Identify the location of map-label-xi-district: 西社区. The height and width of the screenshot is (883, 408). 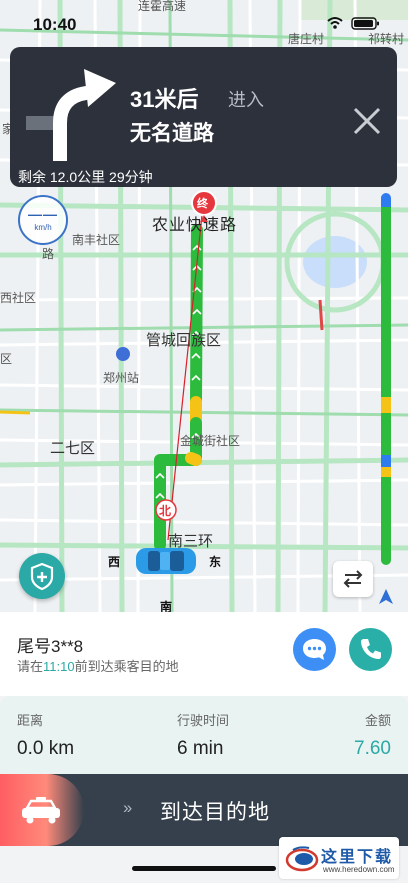
(18, 298).